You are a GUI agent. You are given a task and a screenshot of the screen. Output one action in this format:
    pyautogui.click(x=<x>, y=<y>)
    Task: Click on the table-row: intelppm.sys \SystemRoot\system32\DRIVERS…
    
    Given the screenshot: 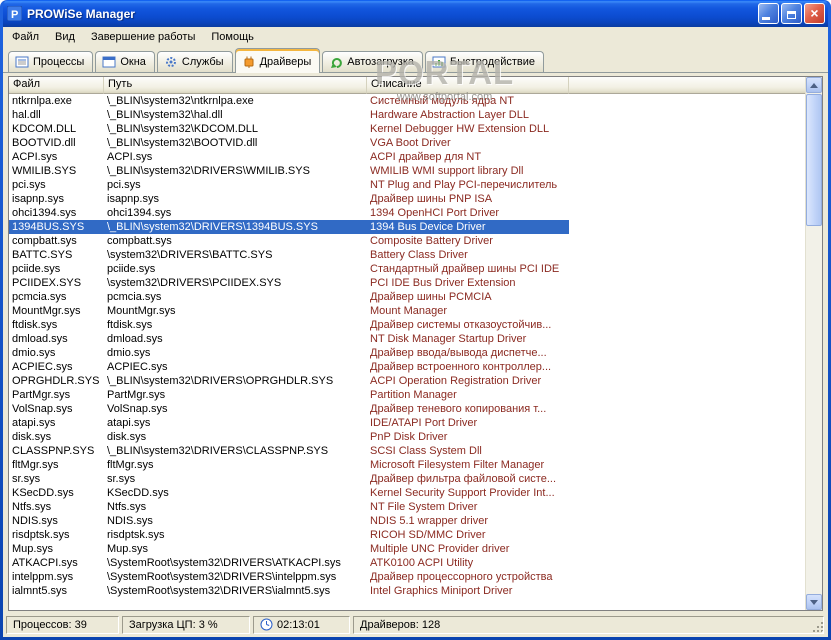 What is the action you would take?
    pyautogui.click(x=289, y=577)
    